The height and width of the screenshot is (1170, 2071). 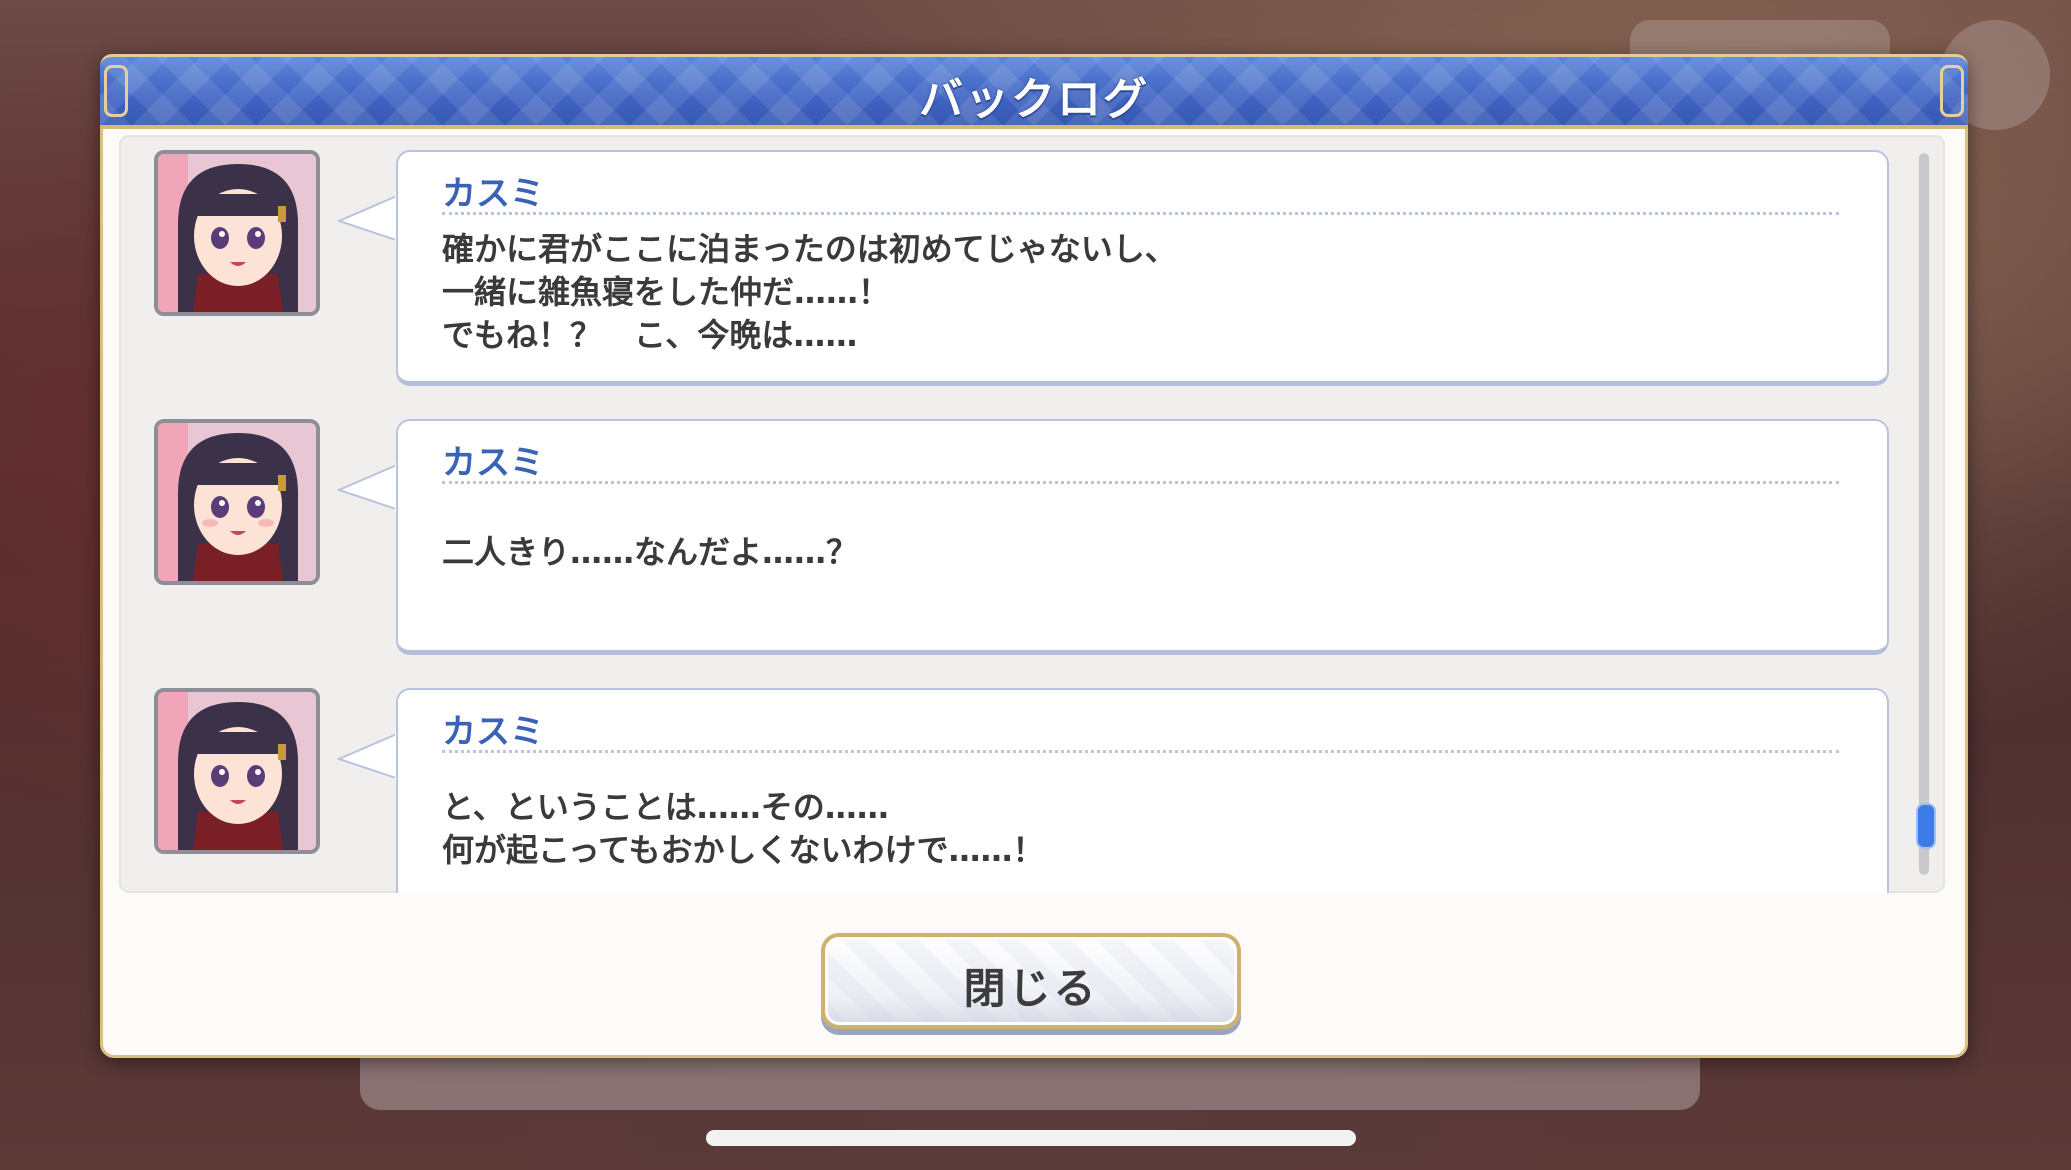 I want to click on message-line: 一緒に雑魚寝をした仲だ……！, so click(x=666, y=292).